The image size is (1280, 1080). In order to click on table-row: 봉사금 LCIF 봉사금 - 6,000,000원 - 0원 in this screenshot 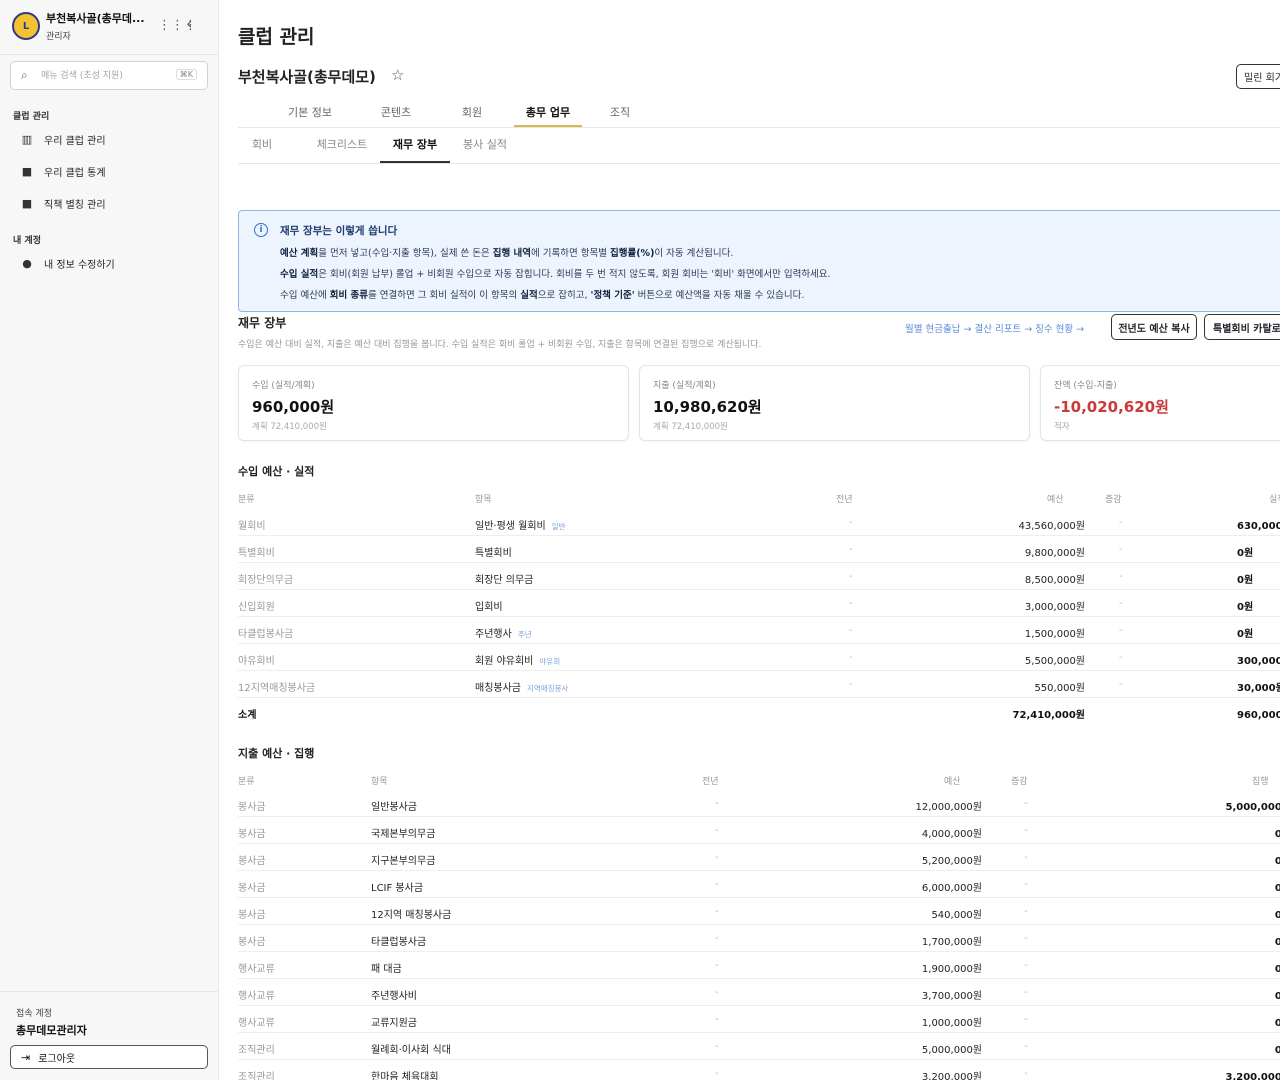, I will do `click(759, 884)`.